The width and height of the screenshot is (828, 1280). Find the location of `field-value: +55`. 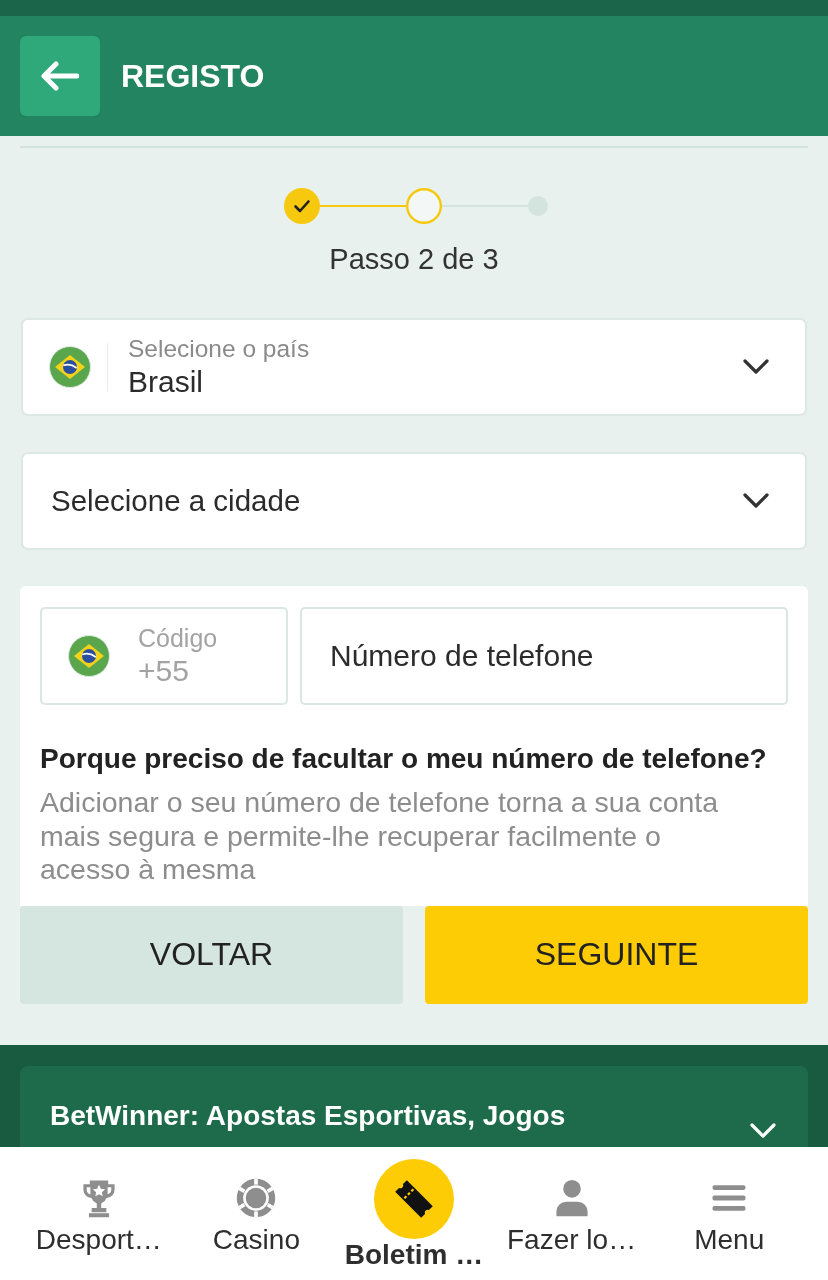

field-value: +55 is located at coordinates (164, 671).